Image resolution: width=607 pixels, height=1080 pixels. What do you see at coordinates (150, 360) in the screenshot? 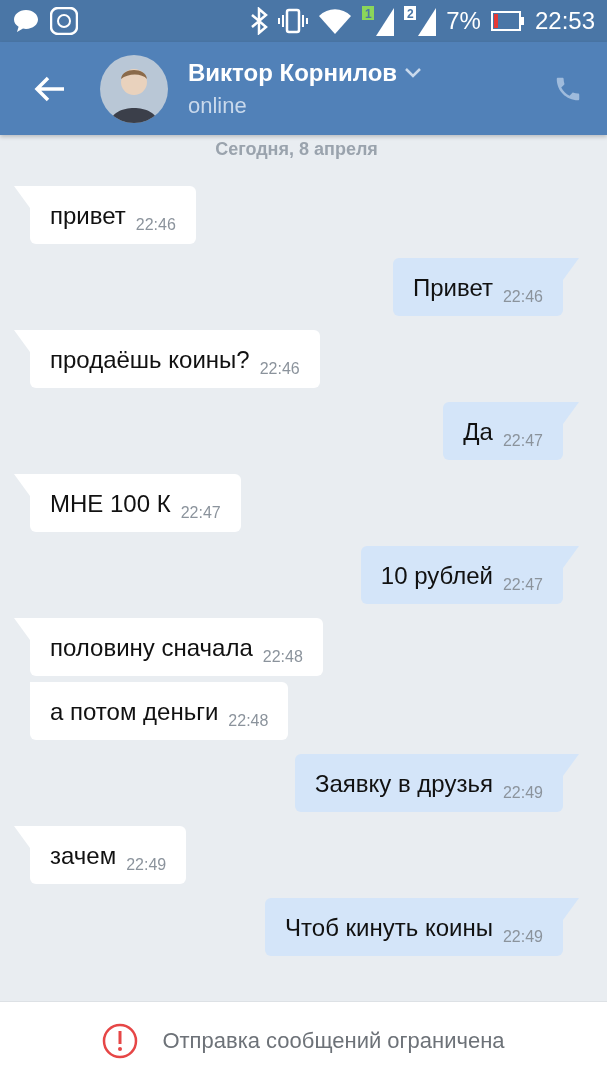
I see `message-text: продаёшь коины?` at bounding box center [150, 360].